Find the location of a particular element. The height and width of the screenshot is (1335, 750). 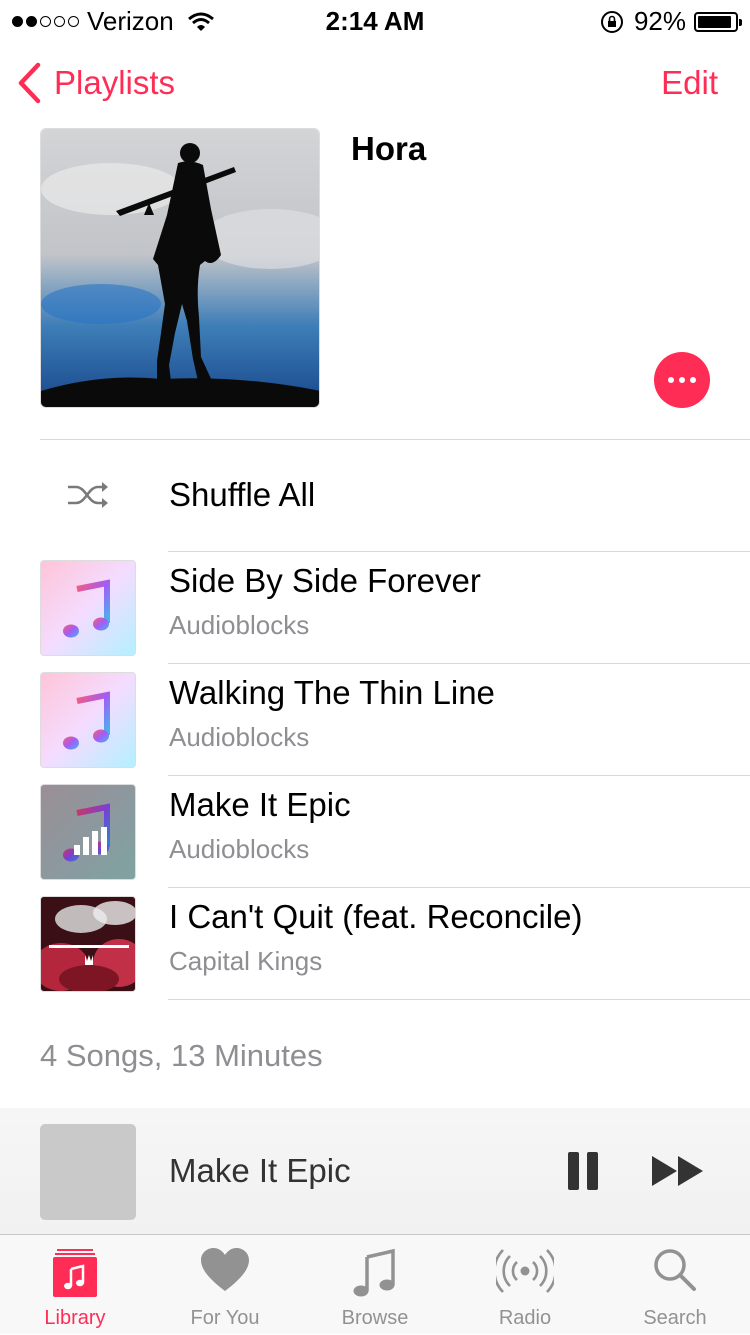

mini-player: Make It Epic is located at coordinates (375, 1171).